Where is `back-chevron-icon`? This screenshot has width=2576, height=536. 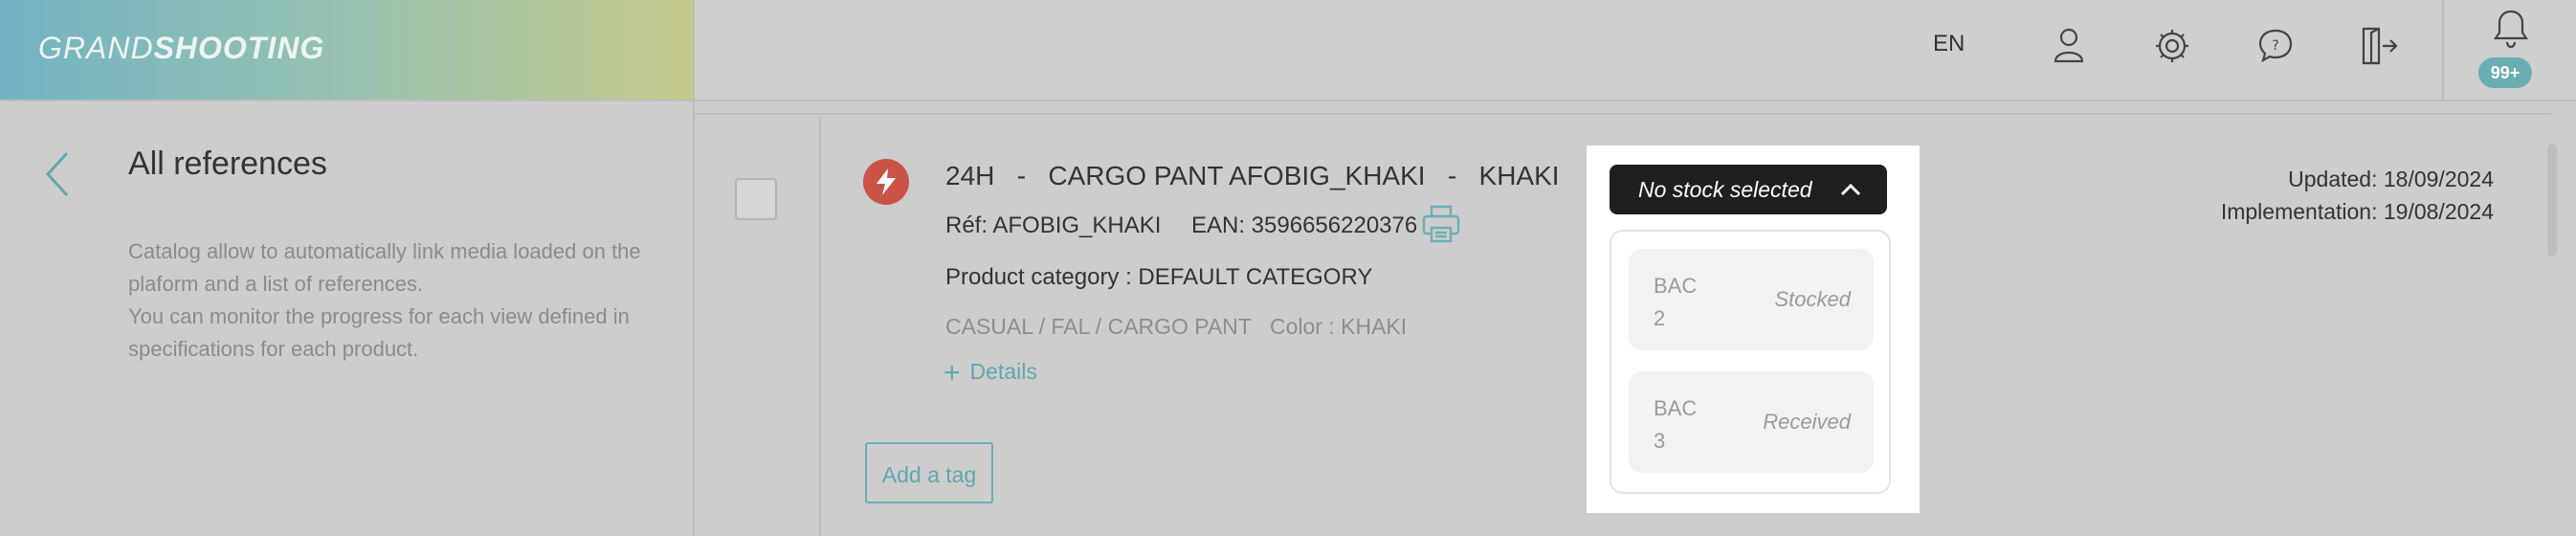
back-chevron-icon is located at coordinates (57, 174).